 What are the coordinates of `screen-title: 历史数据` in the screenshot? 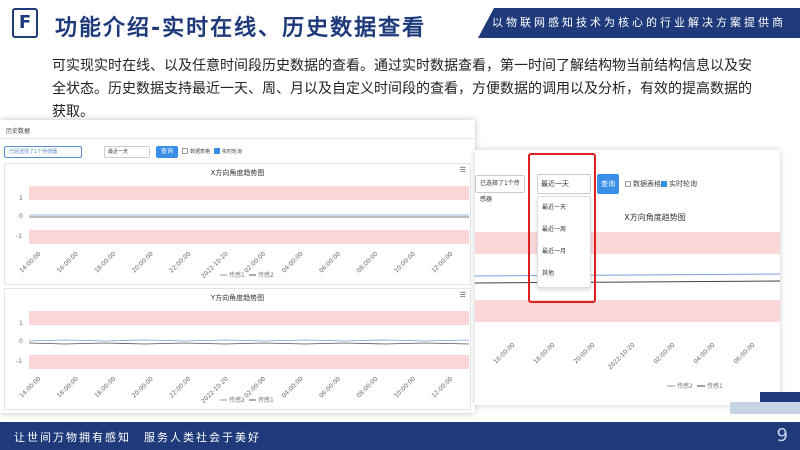 It's located at (18, 131).